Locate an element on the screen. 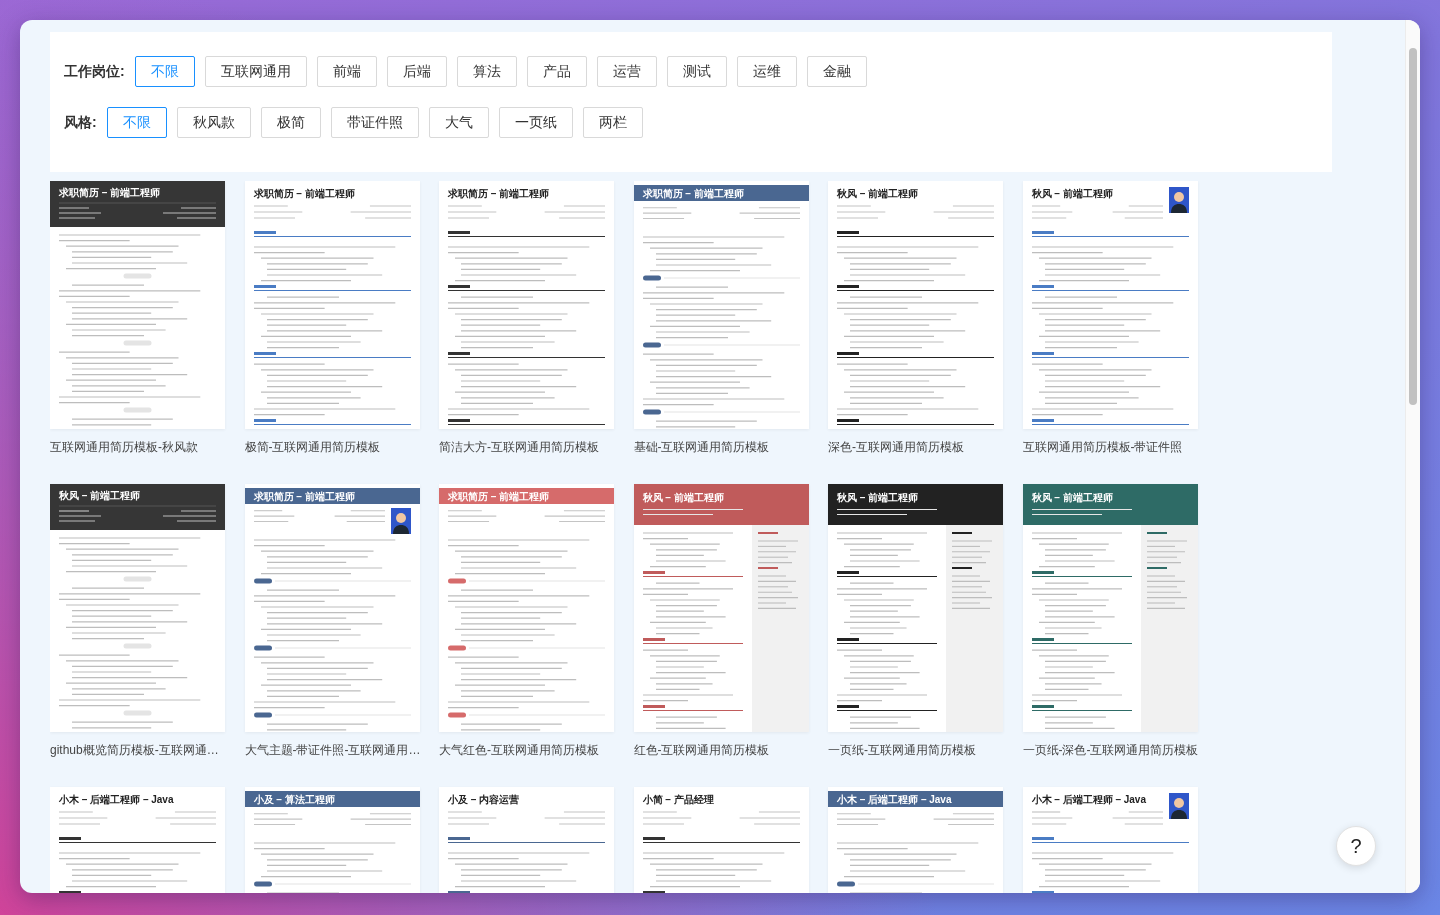  template-title: 基础-互联网通用简历模板 is located at coordinates (701, 447).